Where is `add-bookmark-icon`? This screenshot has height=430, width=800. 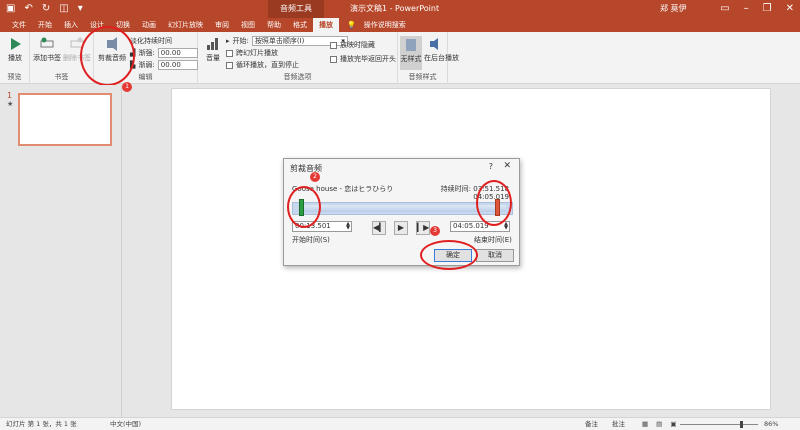
add-bookmark-icon is located at coordinates (47, 42).